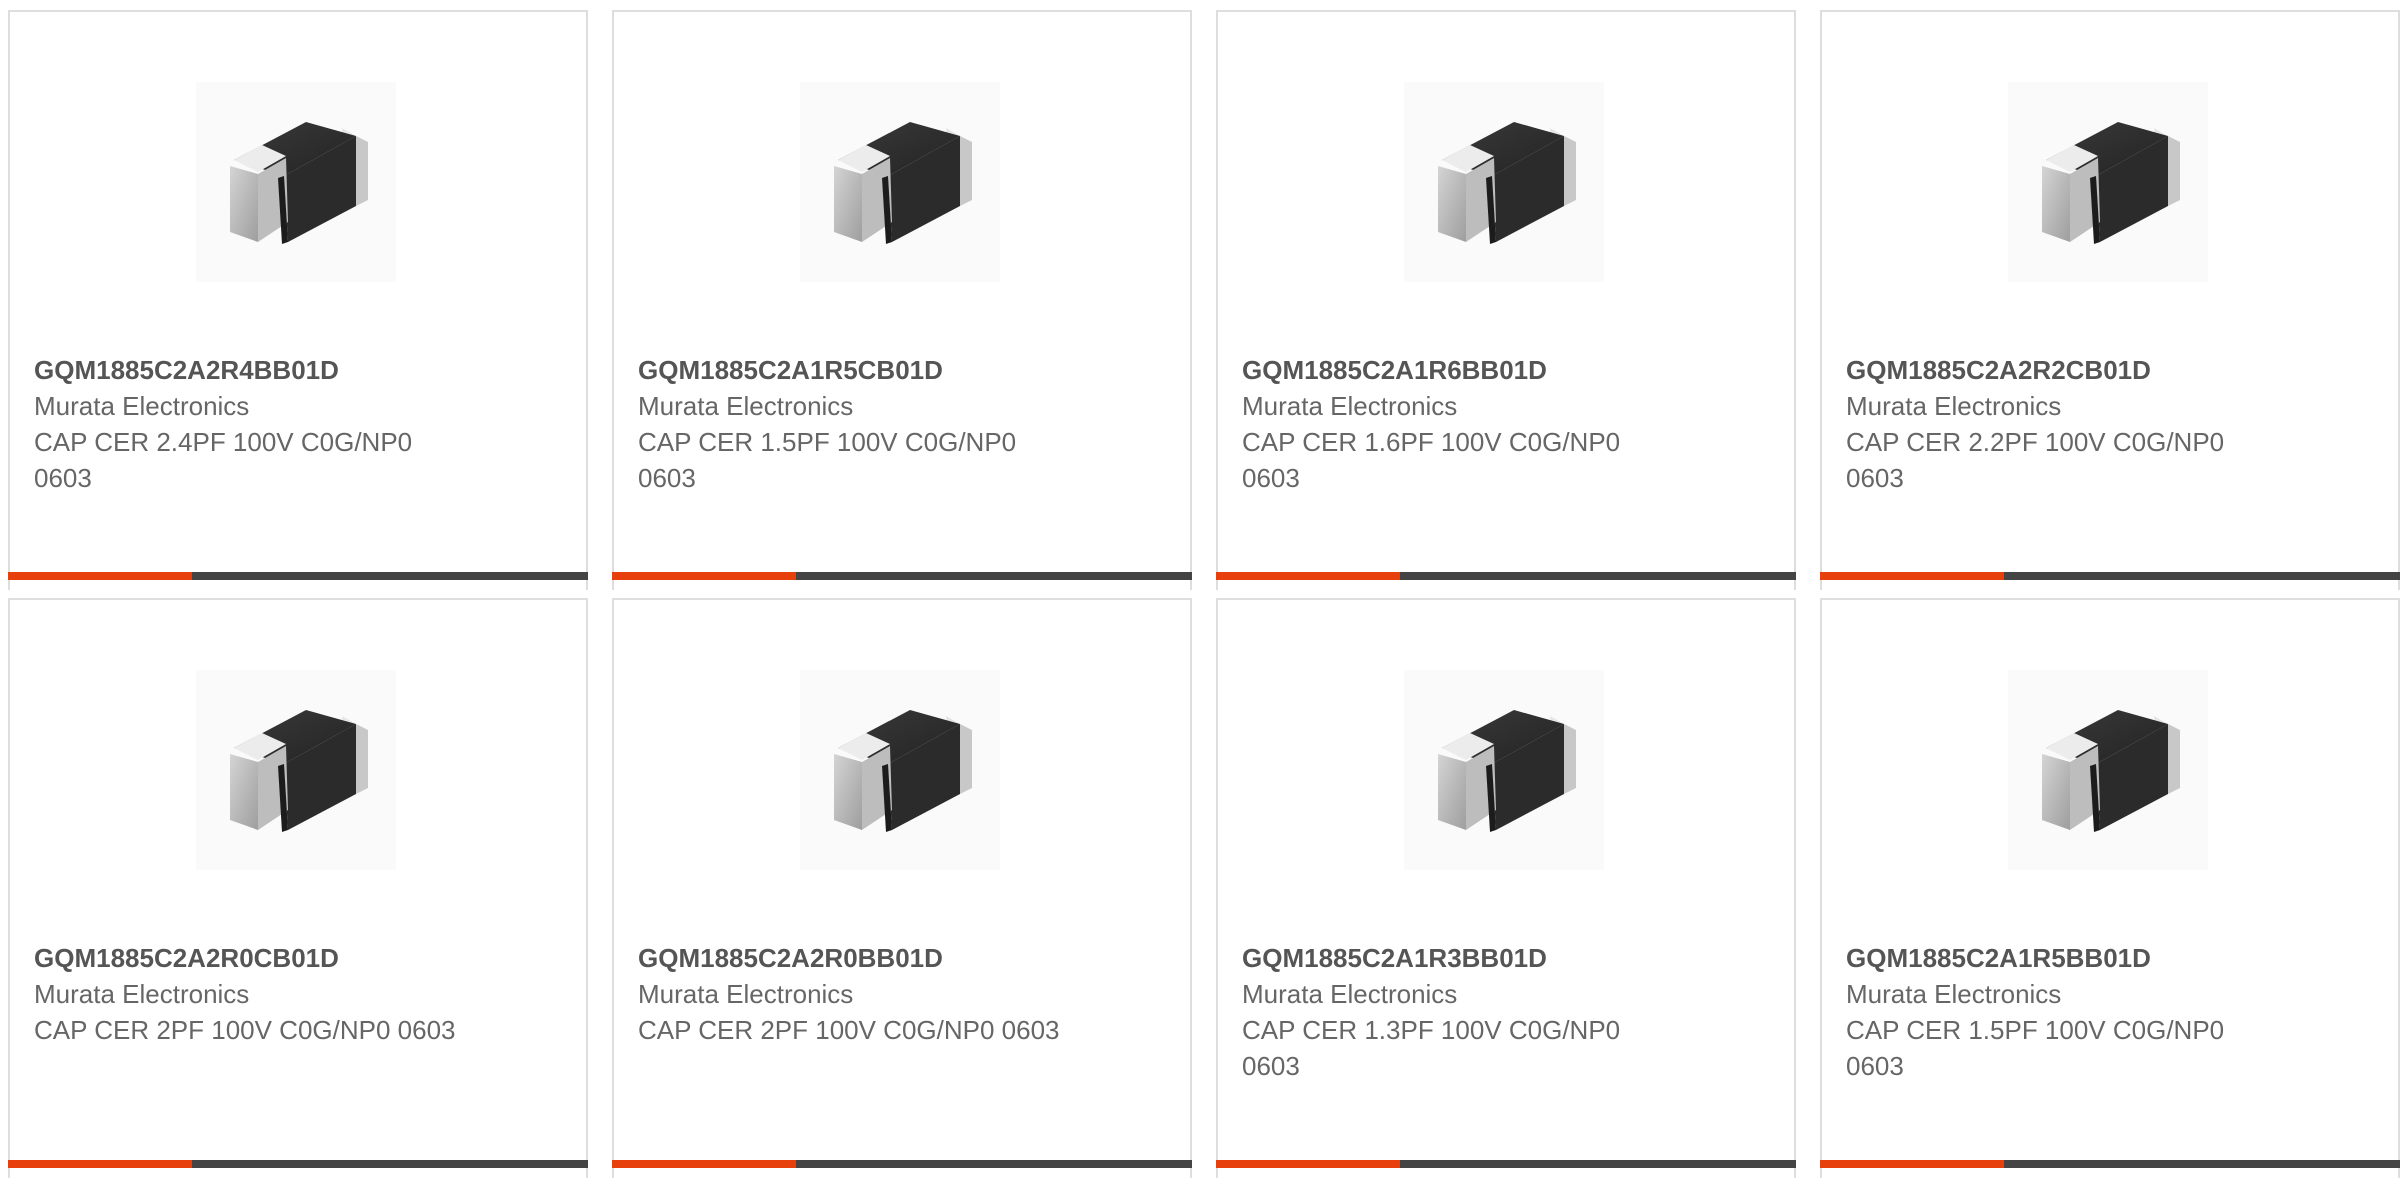  What do you see at coordinates (904, 370) in the screenshot?
I see `part-number: GQM1885C2A1R5CB01D` at bounding box center [904, 370].